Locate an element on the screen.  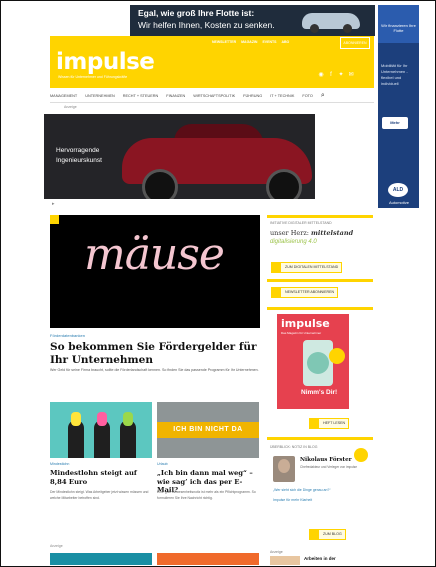
nav-item-unternehmen: Unternehmen is located at coordinates (100, 96).